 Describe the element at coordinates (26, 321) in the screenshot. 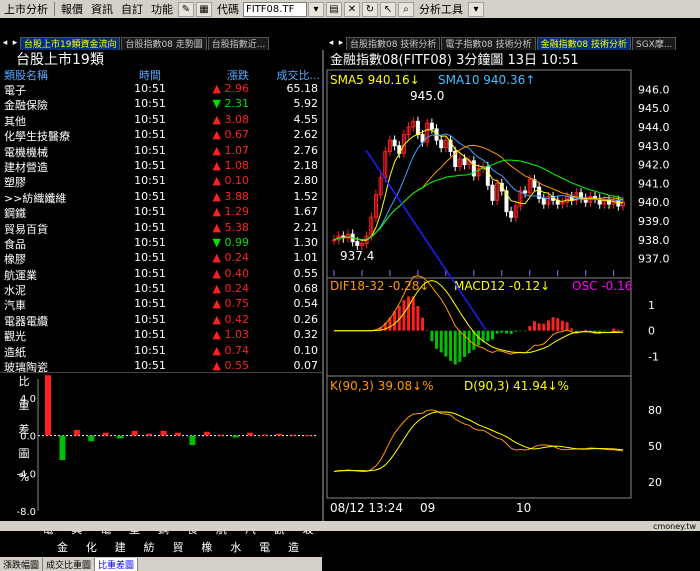

I see `sector-name: 電器電纜` at that location.